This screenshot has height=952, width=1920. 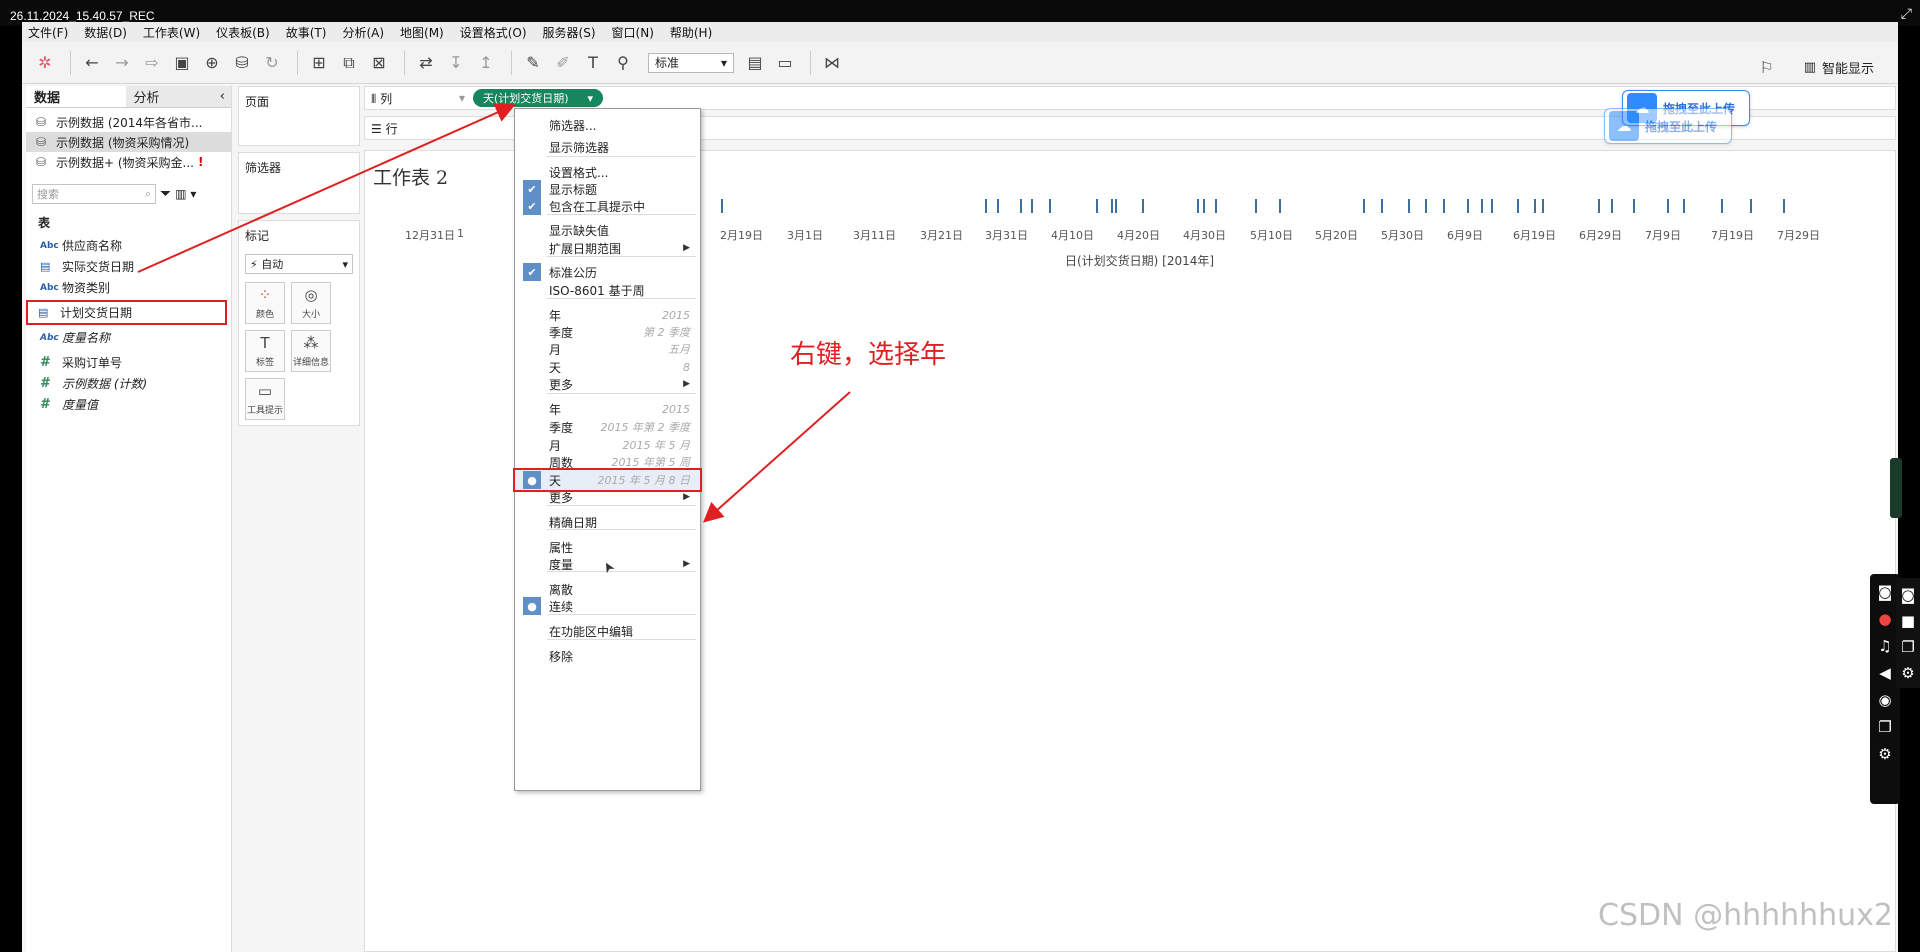 I want to click on menu-item: 显示筛选器, so click(x=607, y=147).